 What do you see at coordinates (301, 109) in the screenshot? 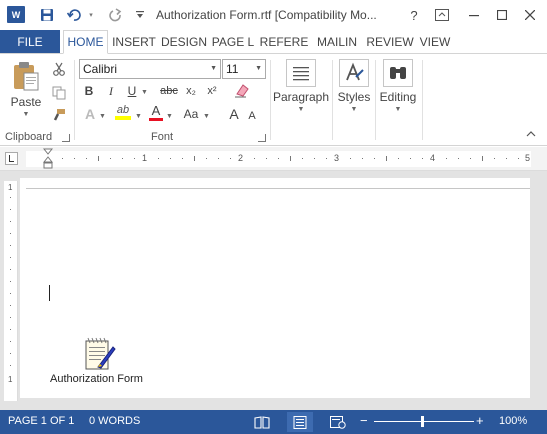
I see `paragraph-dropdown-icon: ▼` at bounding box center [301, 109].